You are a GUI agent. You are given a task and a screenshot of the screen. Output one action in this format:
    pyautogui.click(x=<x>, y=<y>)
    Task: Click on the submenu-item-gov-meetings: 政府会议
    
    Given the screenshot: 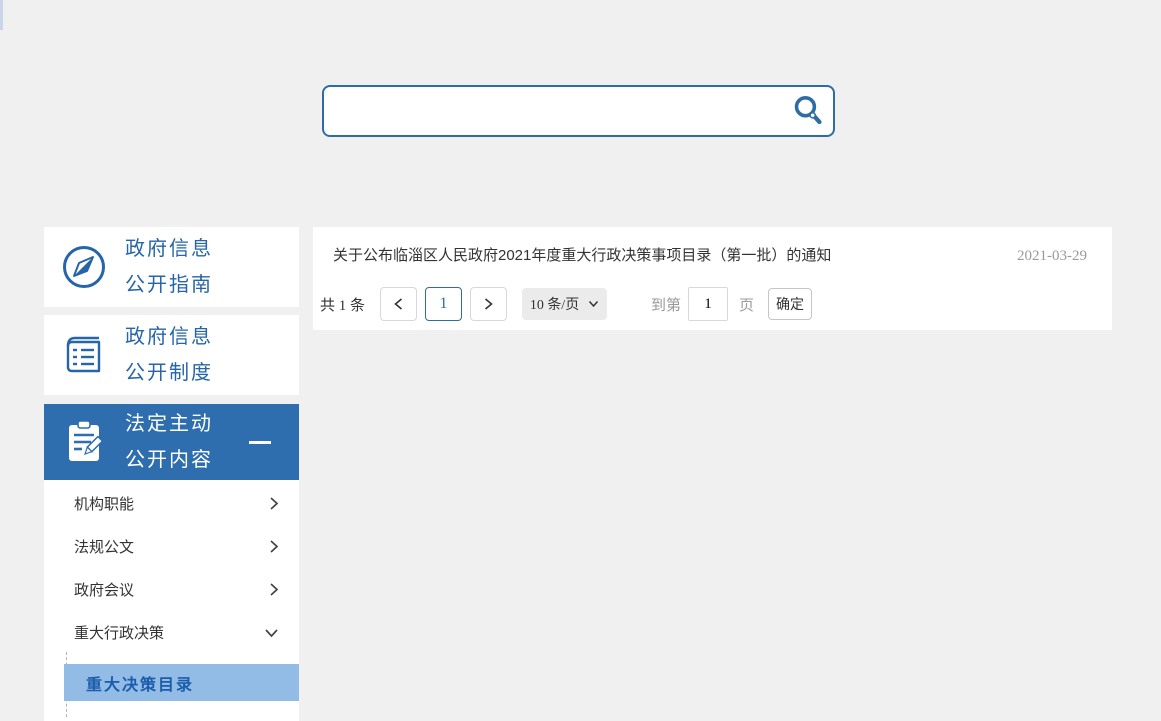 What is the action you would take?
    pyautogui.click(x=171, y=589)
    